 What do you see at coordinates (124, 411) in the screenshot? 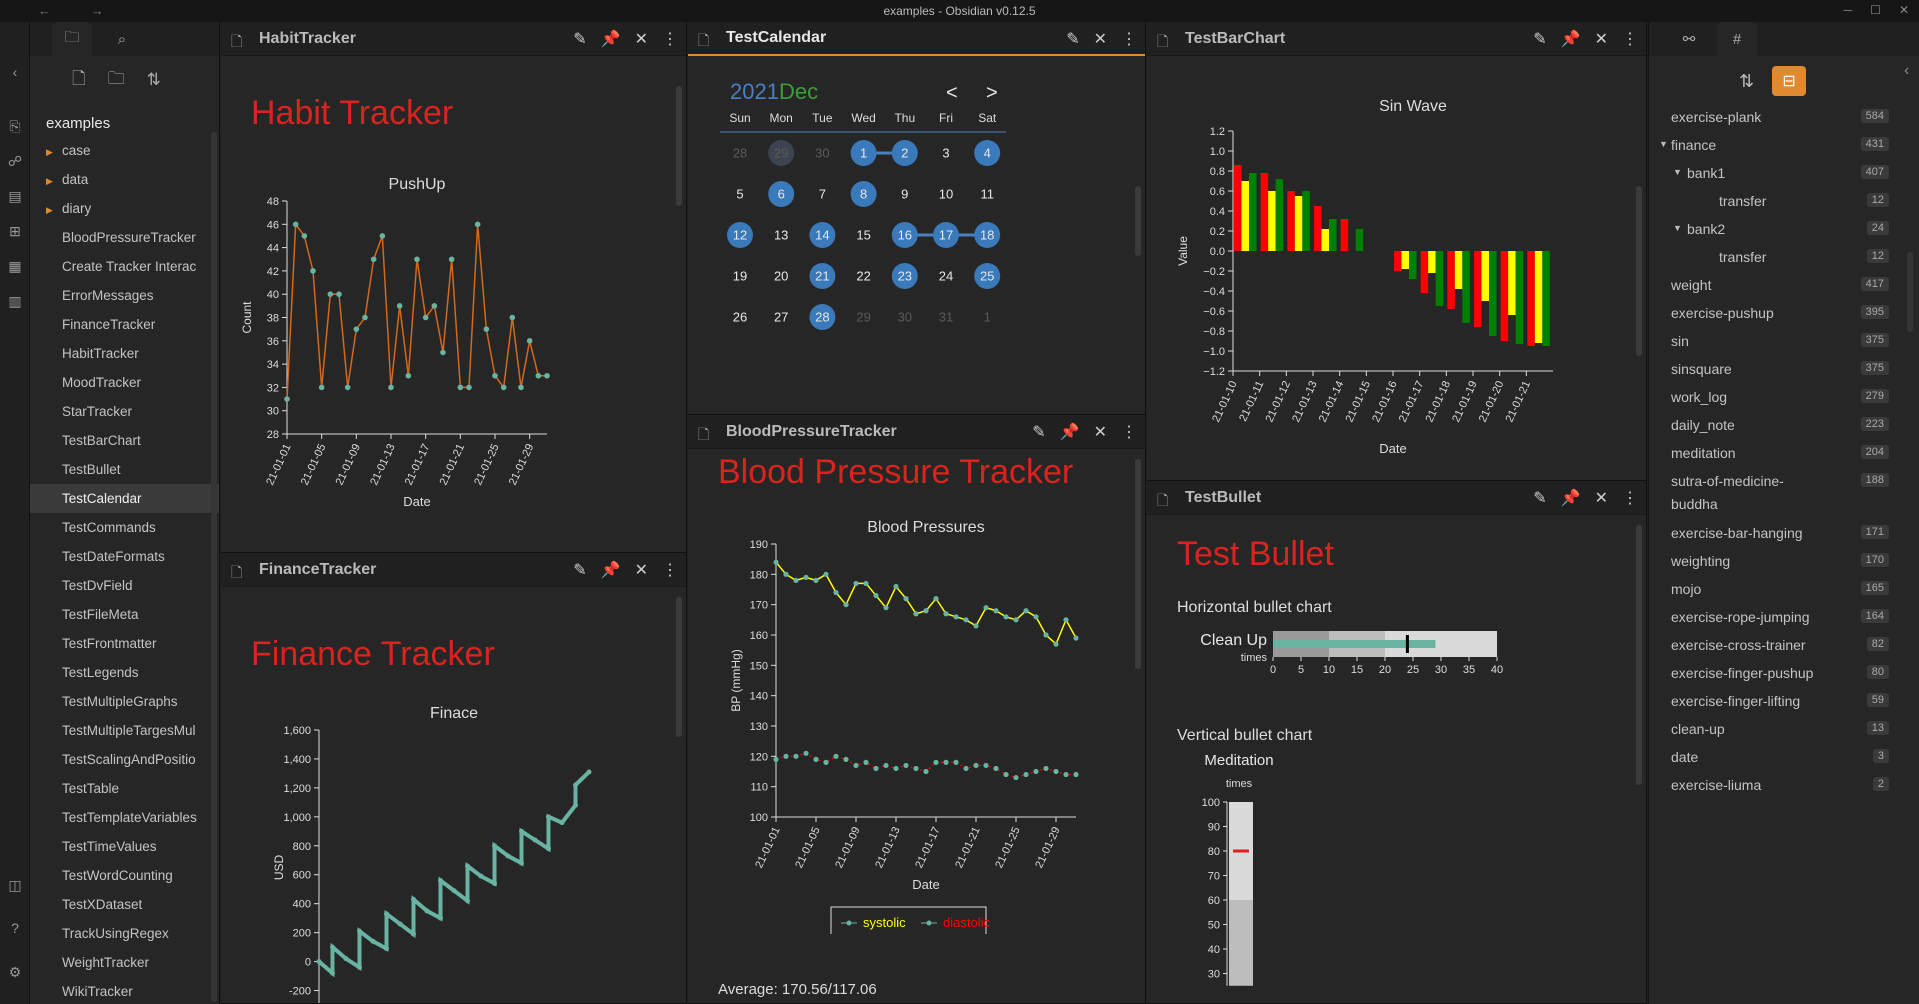
I see `file-item: StarTracker` at bounding box center [124, 411].